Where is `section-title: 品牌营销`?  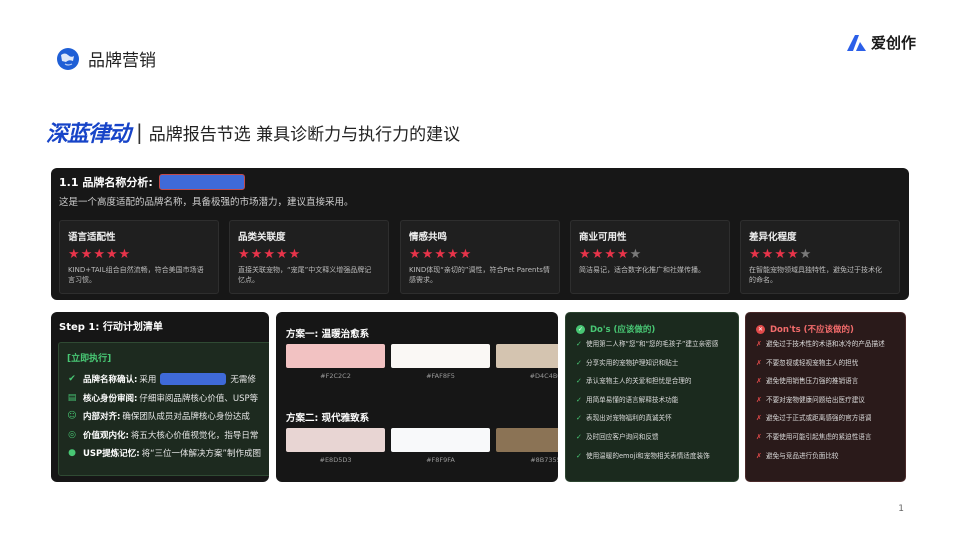
section-title: 品牌营销 is located at coordinates (122, 61).